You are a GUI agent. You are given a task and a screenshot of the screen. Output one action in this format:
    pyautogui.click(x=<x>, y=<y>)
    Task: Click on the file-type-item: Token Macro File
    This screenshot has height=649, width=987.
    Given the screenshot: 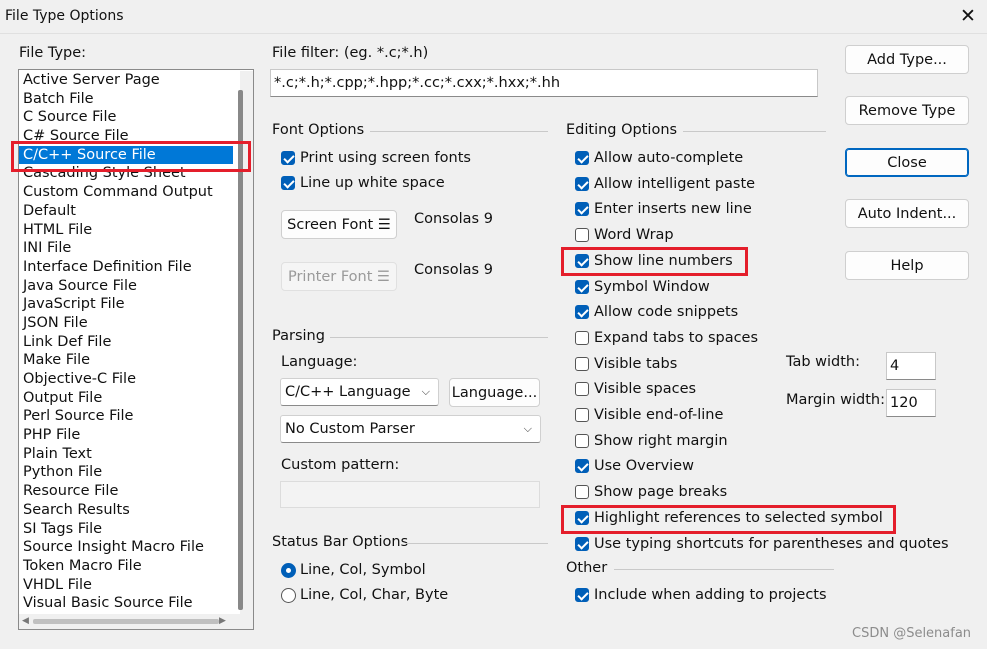 What is the action you would take?
    pyautogui.click(x=129, y=566)
    